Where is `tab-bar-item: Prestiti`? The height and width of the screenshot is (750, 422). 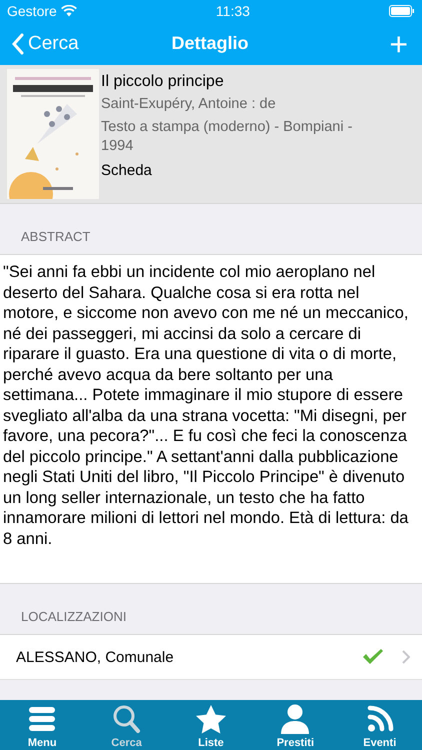 tab-bar-item: Prestiti is located at coordinates (295, 725).